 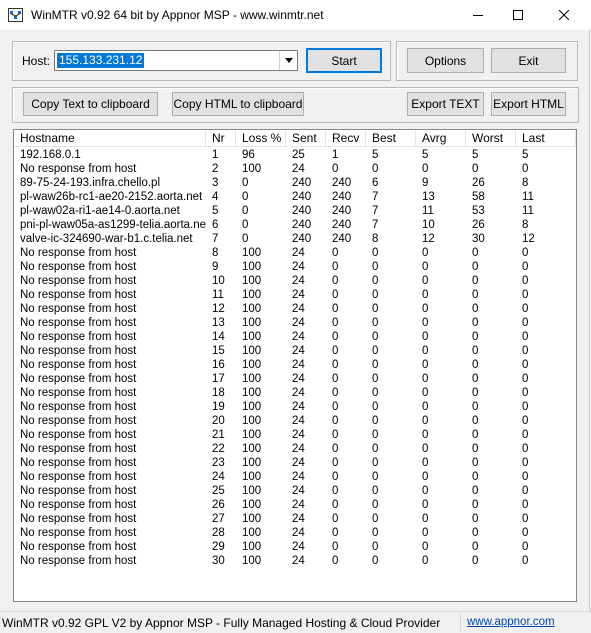 I want to click on host-dropdown-button, so click(x=288, y=60).